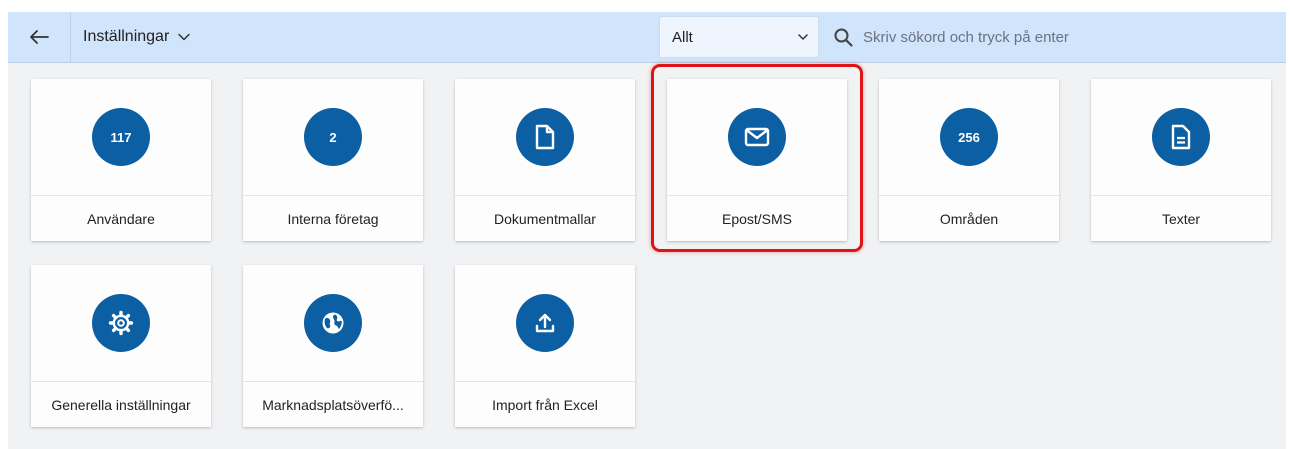 The image size is (1290, 449). Describe the element at coordinates (647, 37) in the screenshot. I see `top-bar: Inställningar Allt` at that location.